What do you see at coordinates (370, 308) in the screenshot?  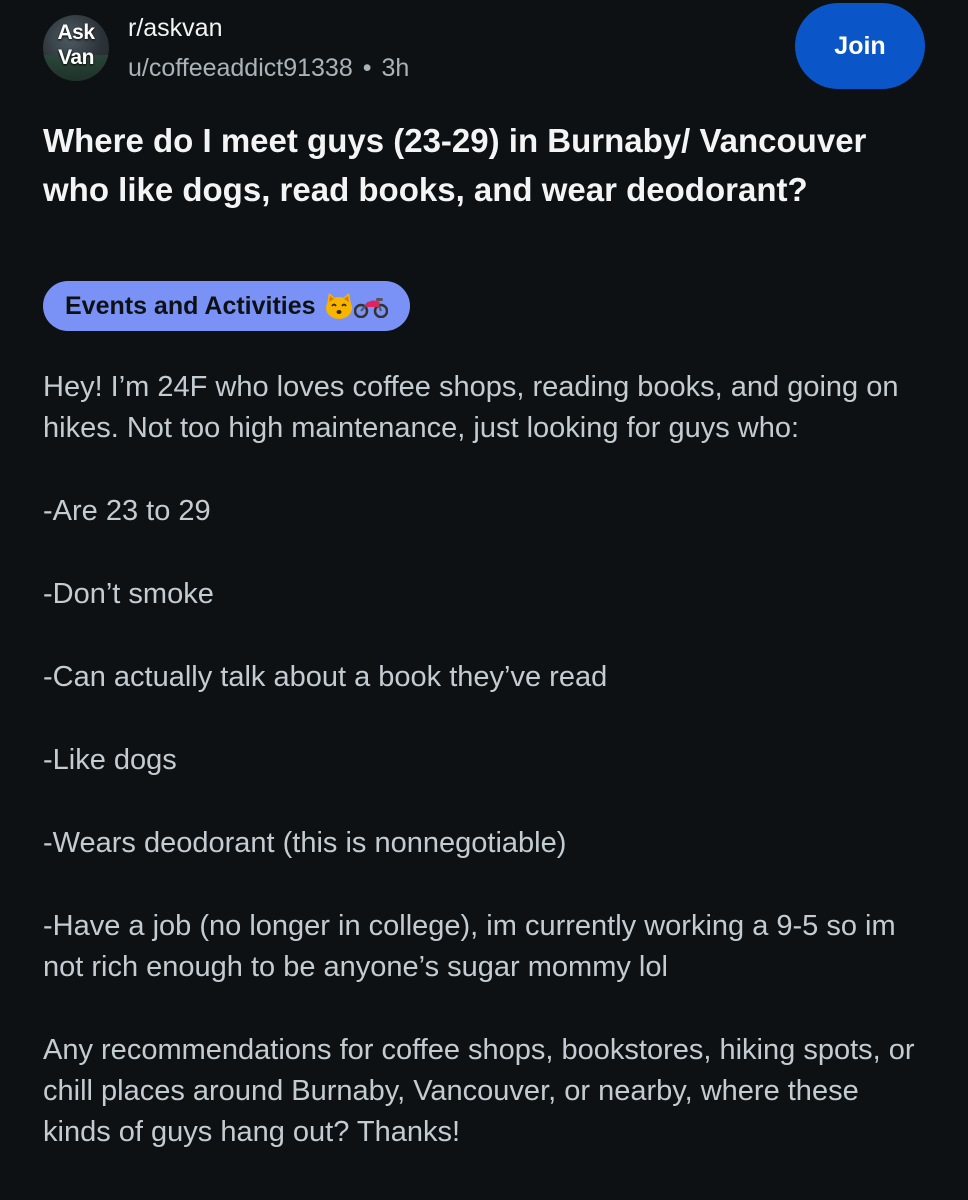 I see `motorcycle-icon` at bounding box center [370, 308].